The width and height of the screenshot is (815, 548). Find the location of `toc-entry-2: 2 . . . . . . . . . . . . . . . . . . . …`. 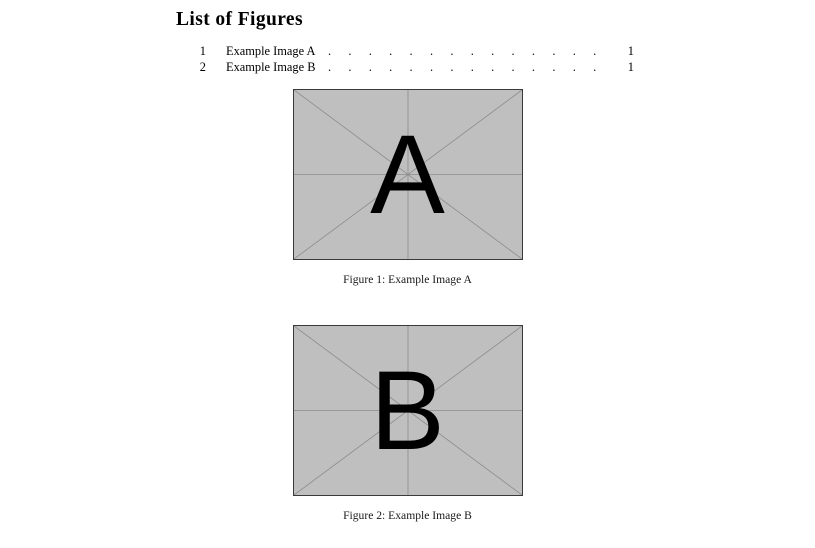

toc-entry-2: 2 . . . . . . . . . . . . . . . . . . . … is located at coordinates (411, 67).